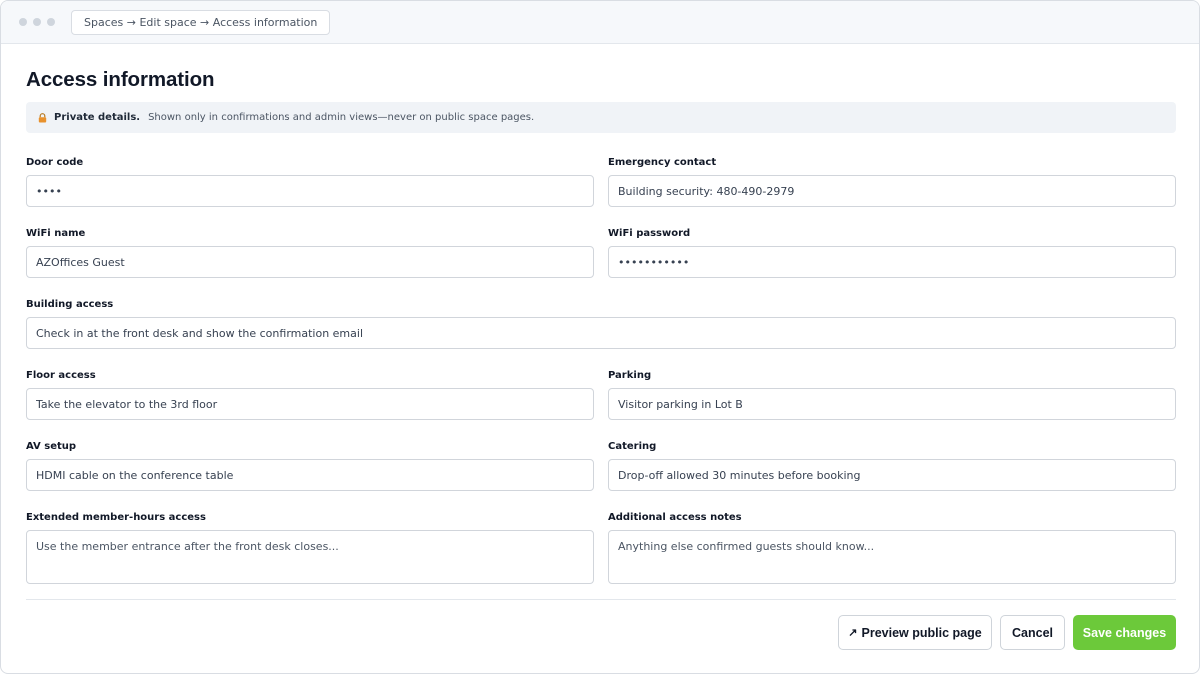 The height and width of the screenshot is (674, 1200). What do you see at coordinates (23, 22) in the screenshot?
I see `window-dot-close` at bounding box center [23, 22].